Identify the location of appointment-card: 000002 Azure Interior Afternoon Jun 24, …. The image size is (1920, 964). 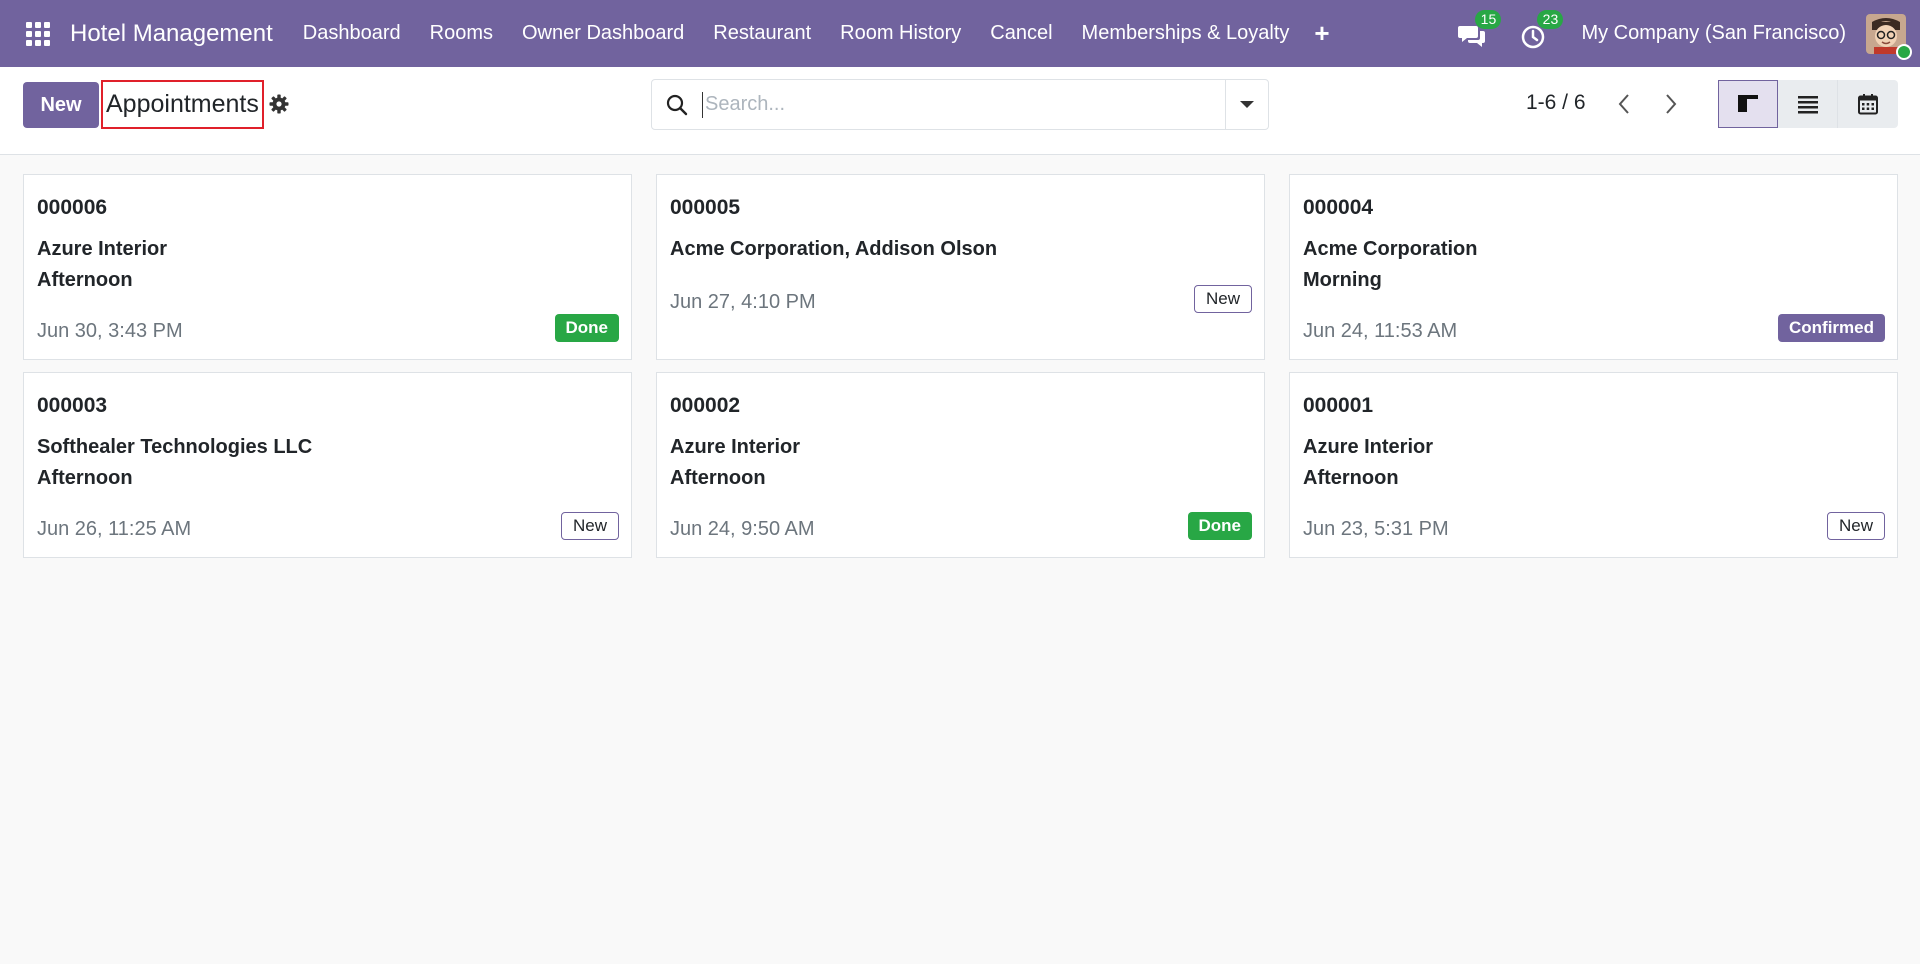
(960, 465).